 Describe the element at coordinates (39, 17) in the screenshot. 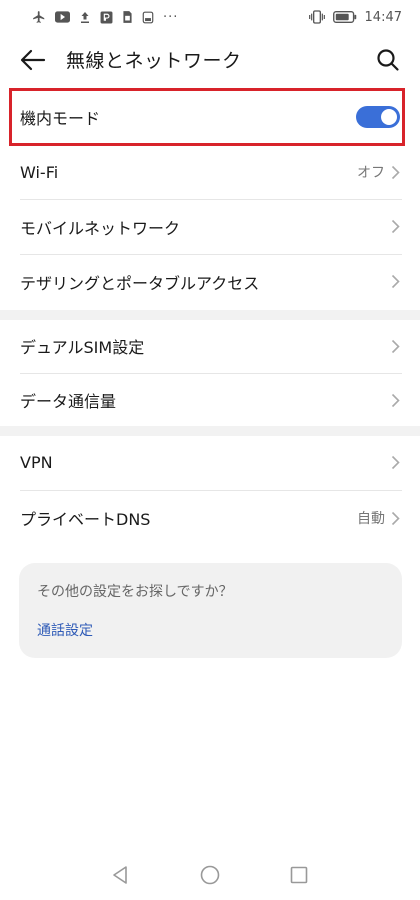

I see `airplane-icon` at that location.